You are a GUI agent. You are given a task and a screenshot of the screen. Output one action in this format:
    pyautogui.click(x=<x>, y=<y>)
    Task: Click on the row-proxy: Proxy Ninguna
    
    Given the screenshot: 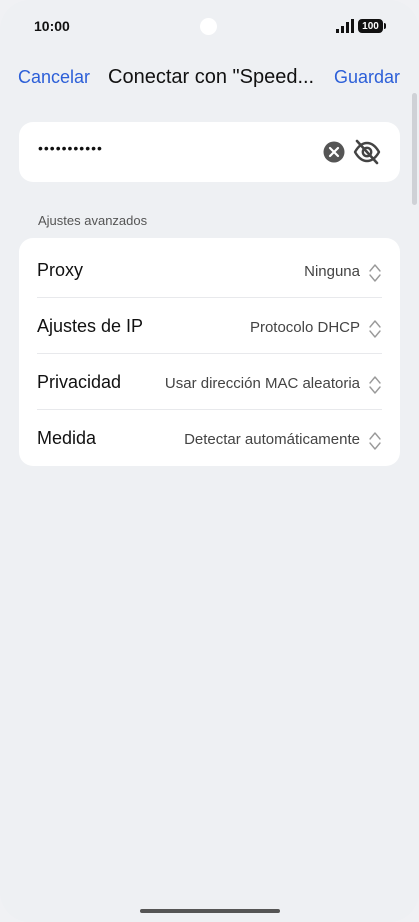 What is the action you would take?
    pyautogui.click(x=209, y=270)
    